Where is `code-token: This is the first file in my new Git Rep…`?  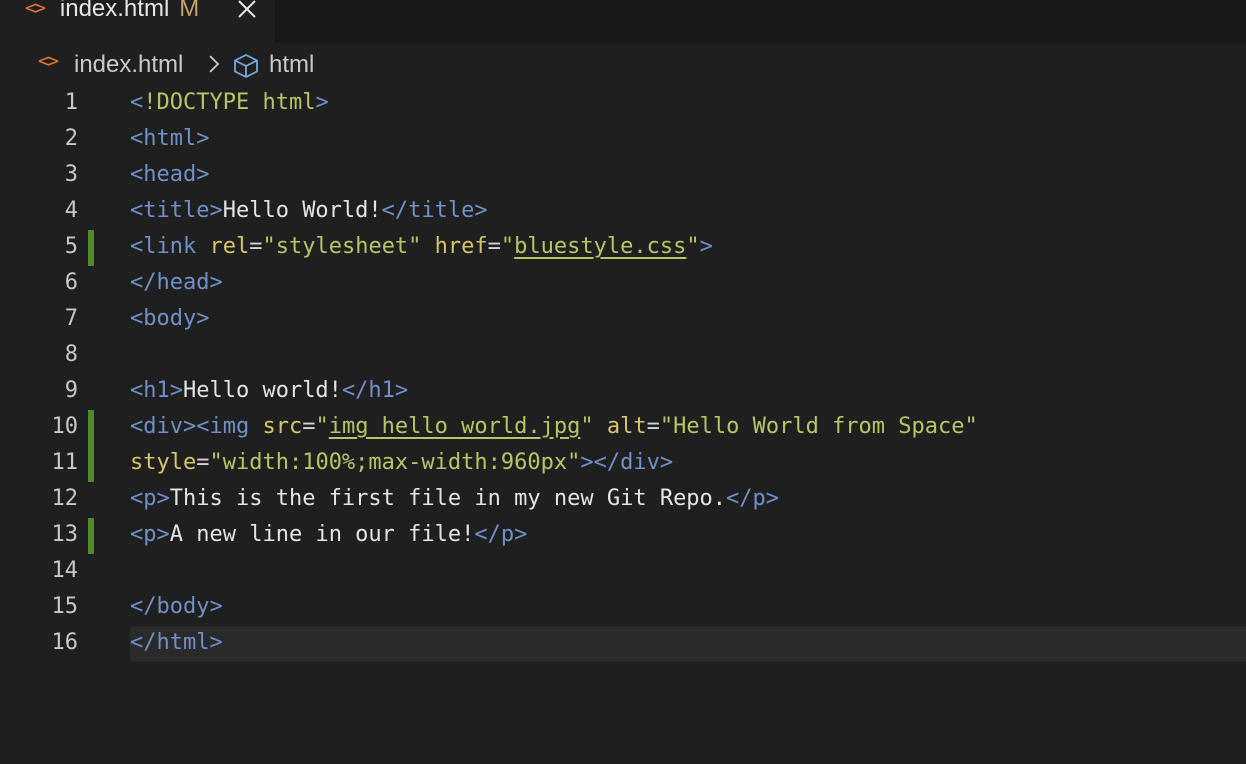
code-token: This is the first file in my new Git Rep… is located at coordinates (448, 498).